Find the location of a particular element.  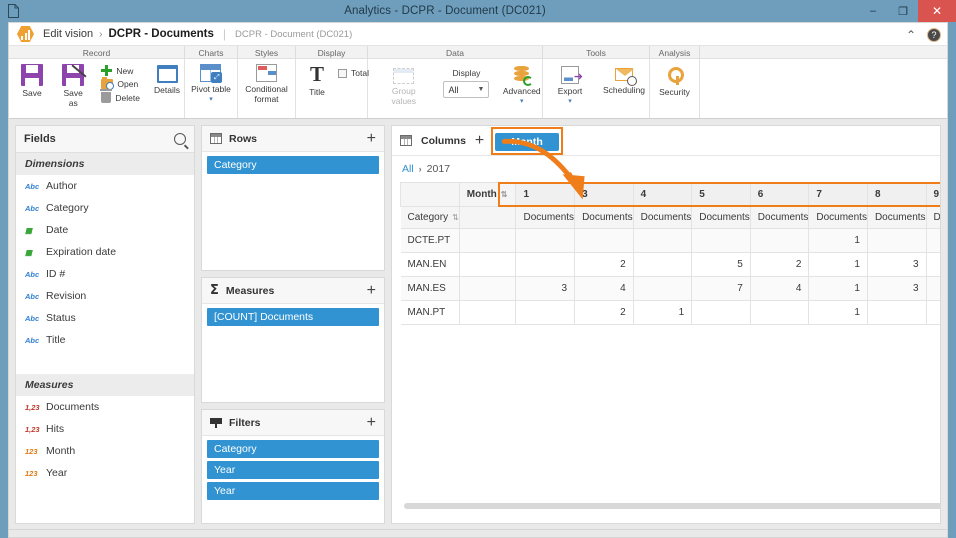

field-id: Abc ID # is located at coordinates (105, 274).